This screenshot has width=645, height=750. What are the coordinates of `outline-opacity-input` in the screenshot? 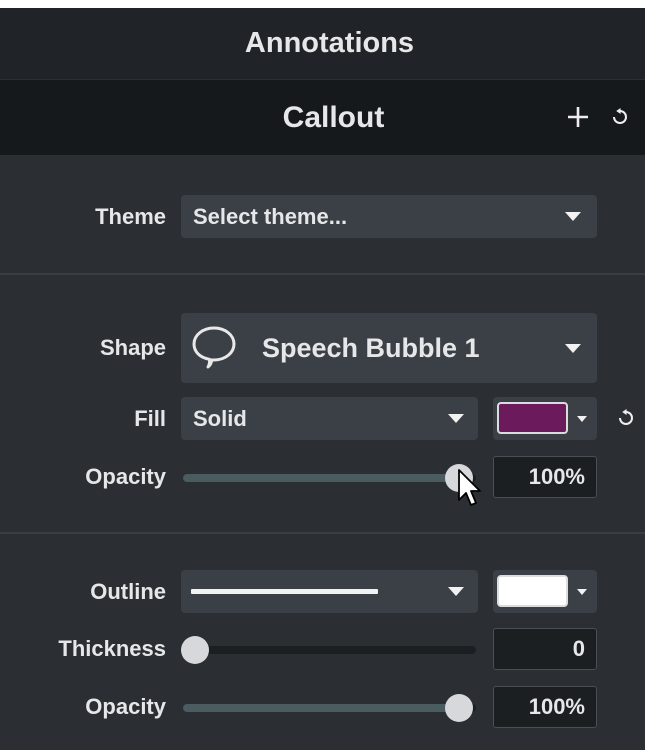 It's located at (545, 707).